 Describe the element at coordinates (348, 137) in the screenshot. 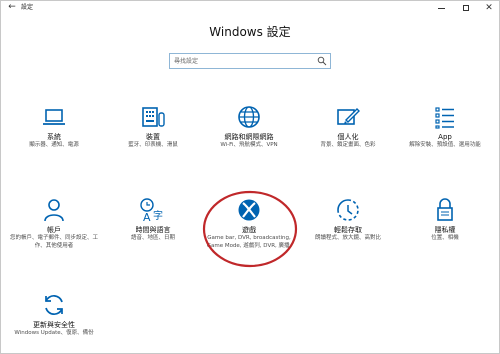

I see `tile-personalization-name: 個人化` at that location.